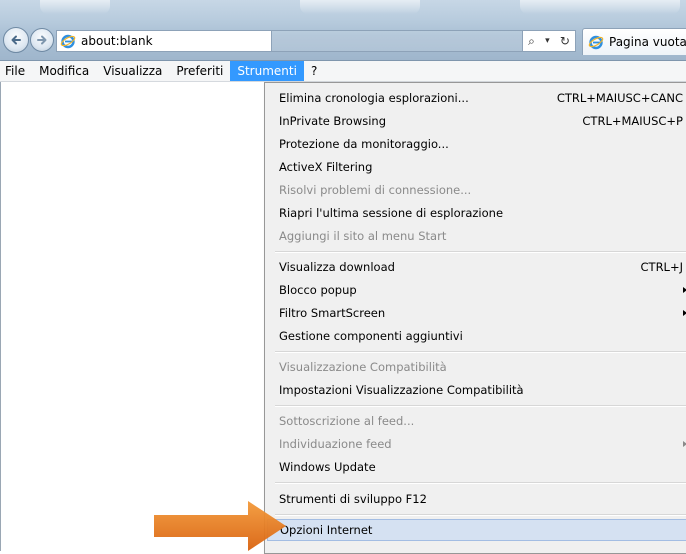 This screenshot has height=554, width=686. Describe the element at coordinates (476, 499) in the screenshot. I see `menu-item-f12-tools: Strumenti di sviluppo F12` at that location.